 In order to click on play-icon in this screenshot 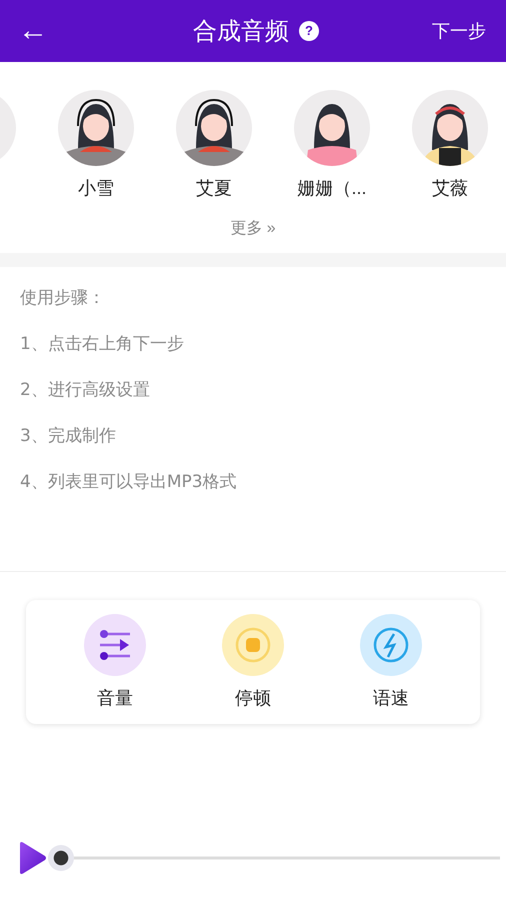, I will do `click(33, 858)`.